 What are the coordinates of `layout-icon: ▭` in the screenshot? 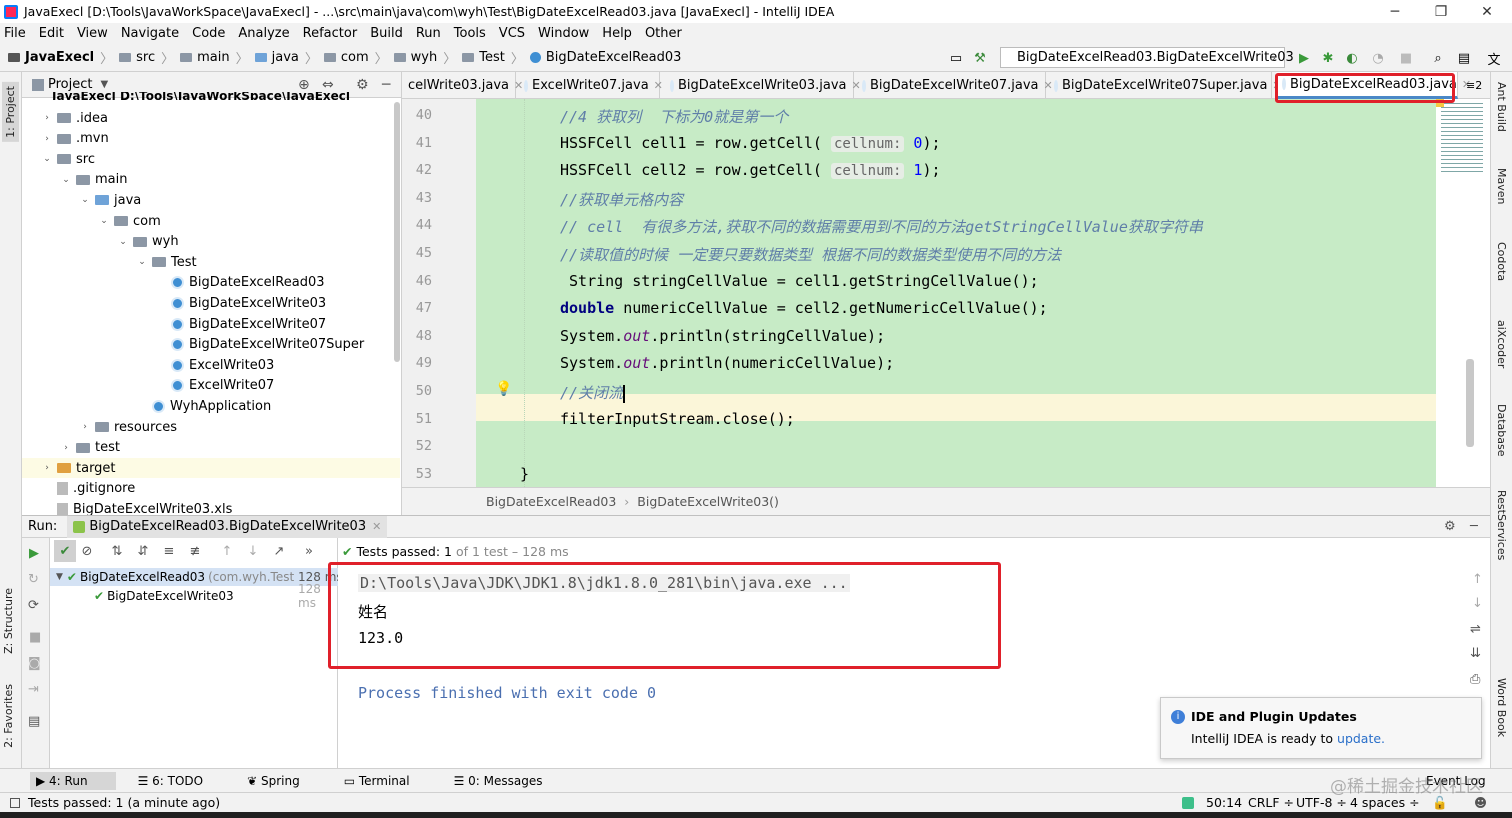 It's located at (956, 58).